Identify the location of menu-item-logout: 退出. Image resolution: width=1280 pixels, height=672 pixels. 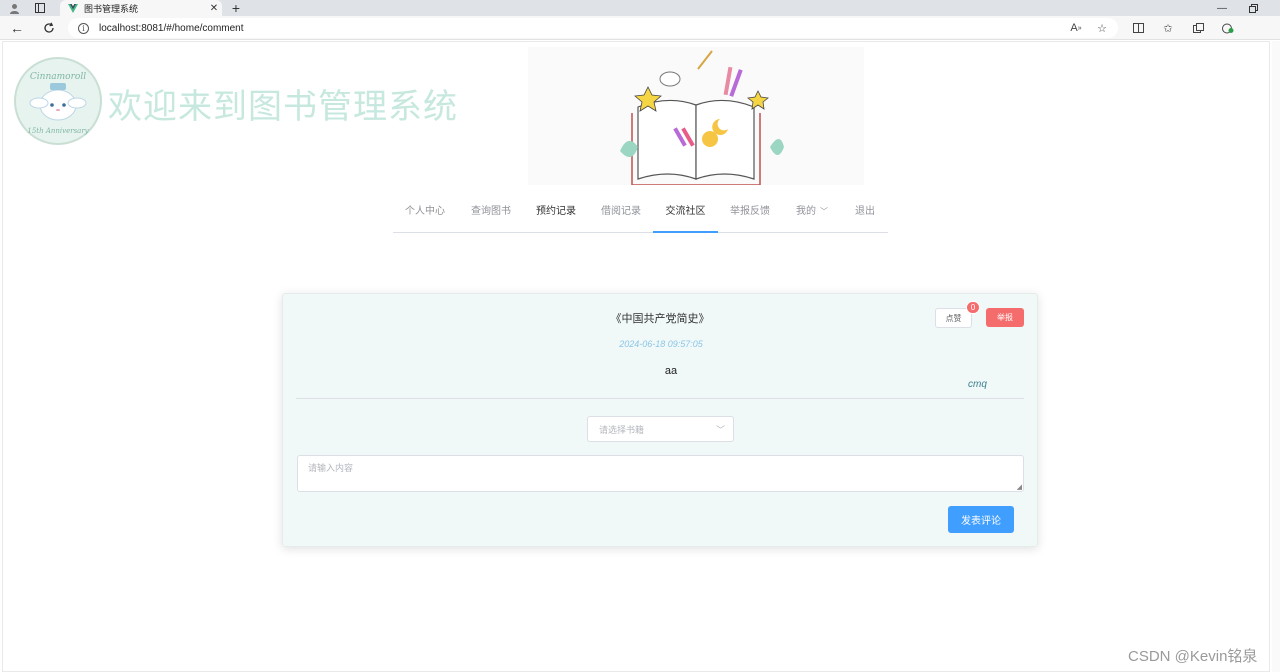
(865, 215).